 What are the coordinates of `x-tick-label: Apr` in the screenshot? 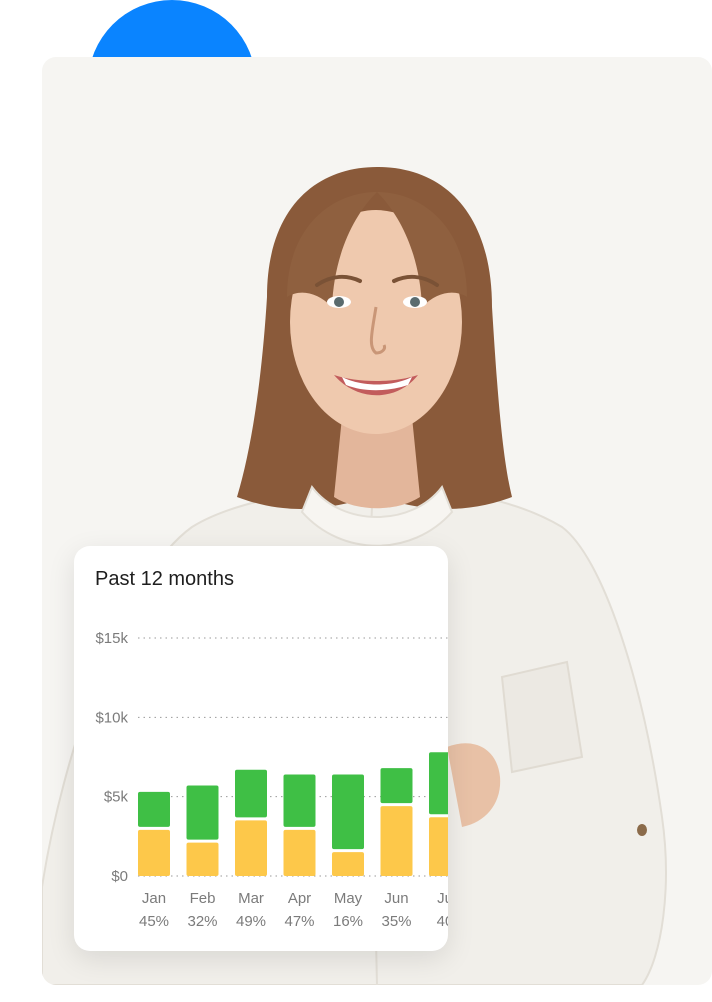 It's located at (299, 898).